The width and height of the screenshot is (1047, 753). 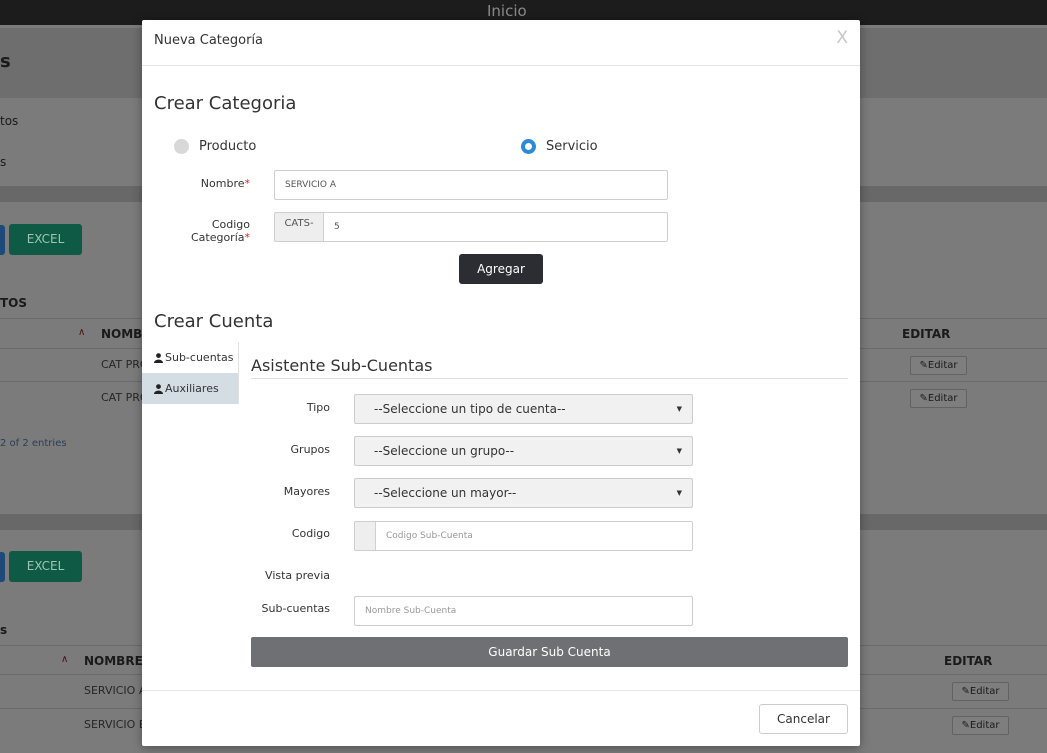 I want to click on codigo-sub-cuenta-input: Codigo Sub-Cuenta, so click(x=534, y=536).